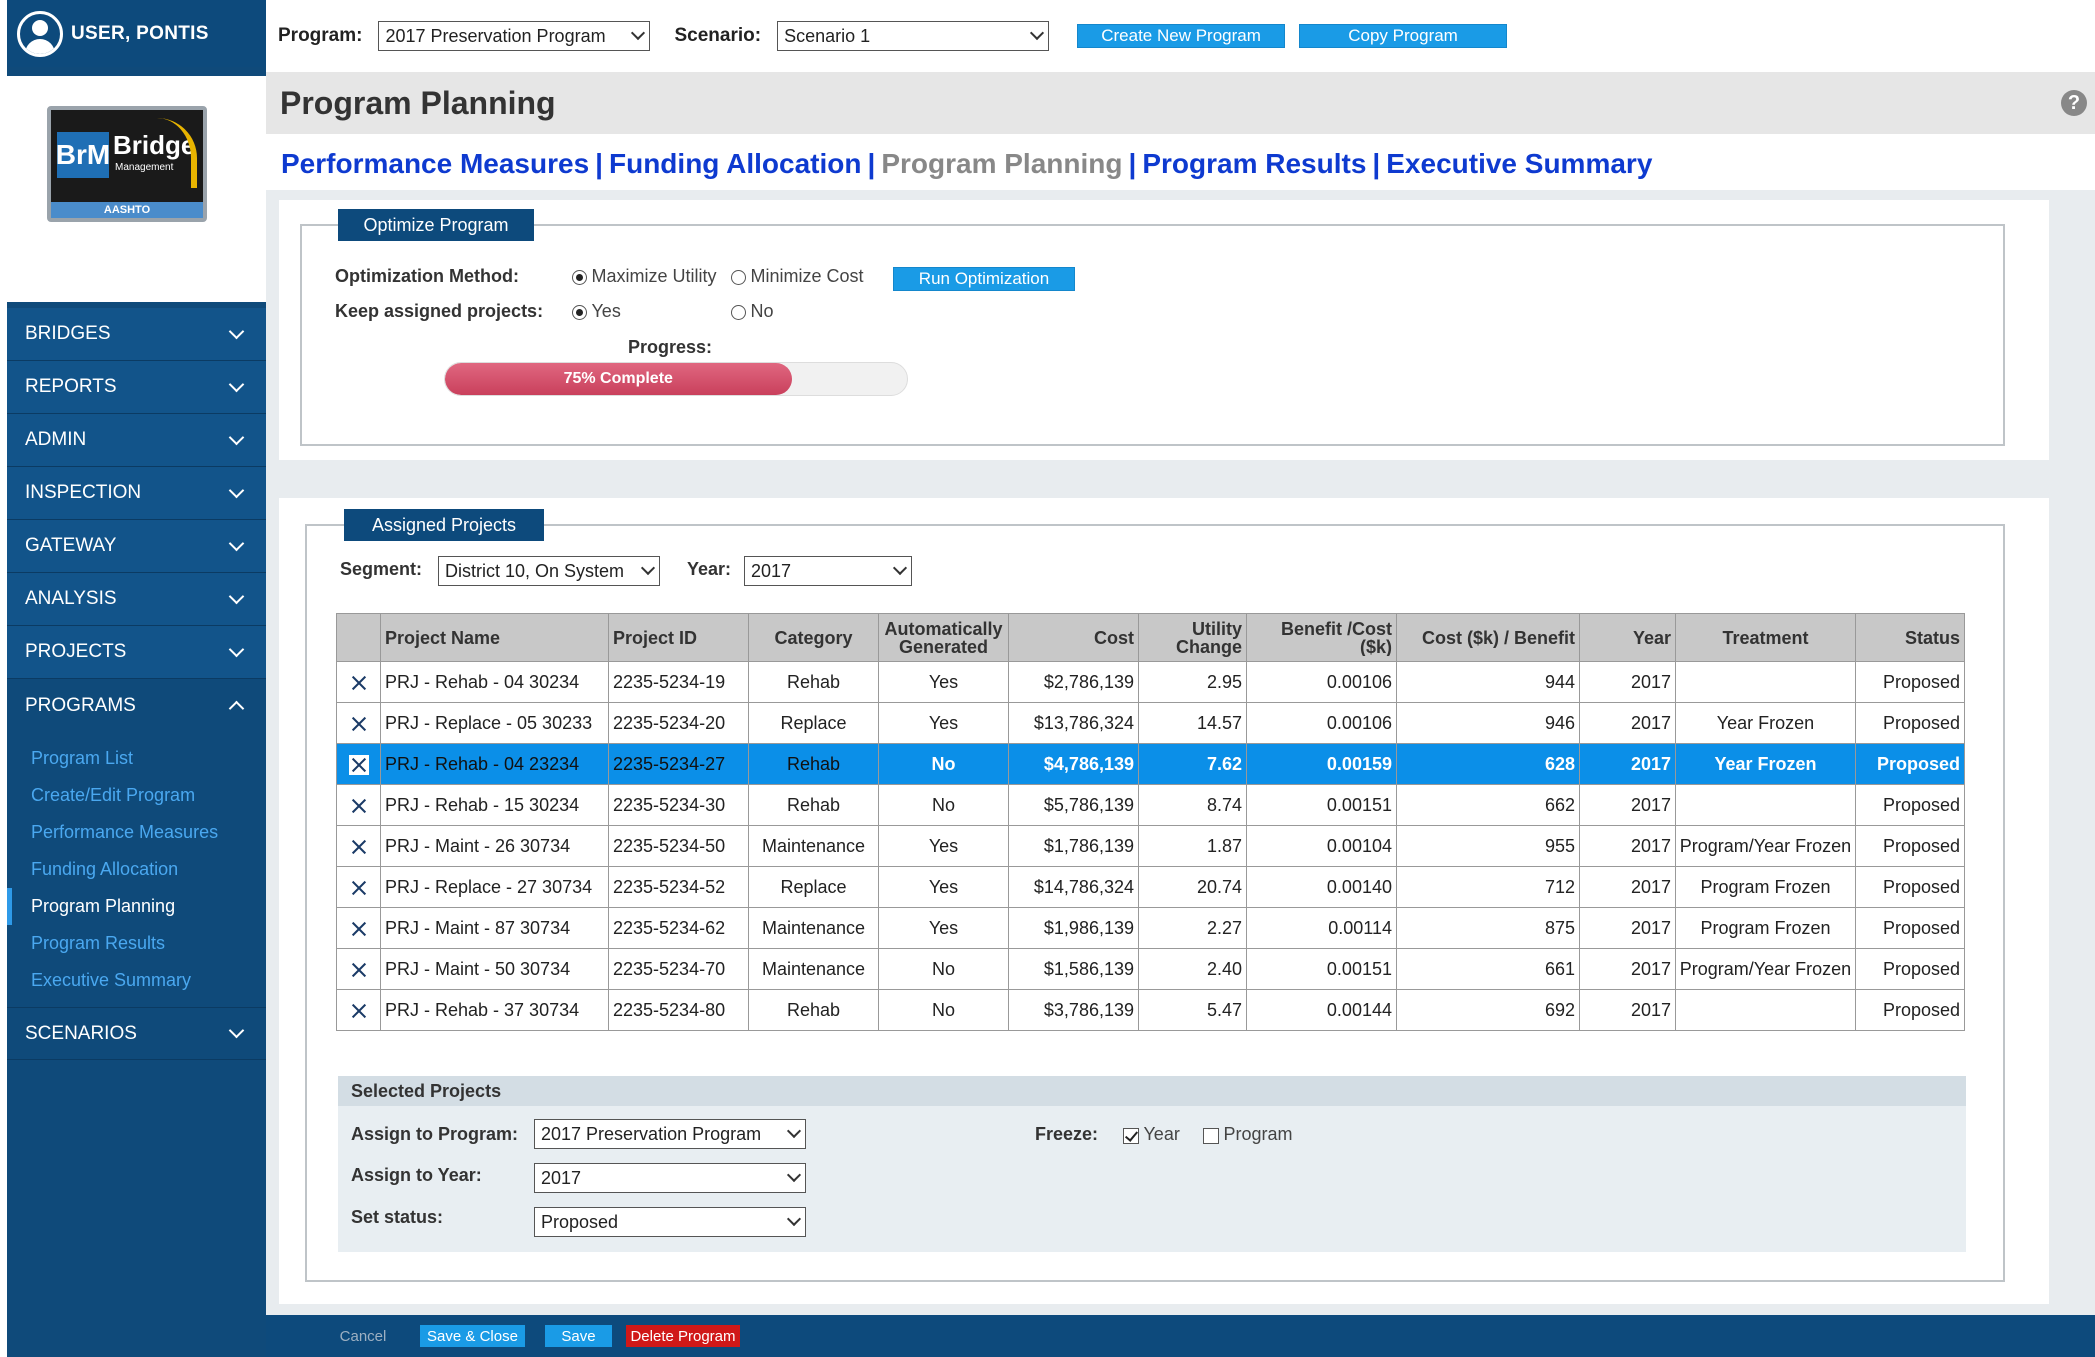  I want to click on subnav-program-planning: Program Planning, so click(136, 906).